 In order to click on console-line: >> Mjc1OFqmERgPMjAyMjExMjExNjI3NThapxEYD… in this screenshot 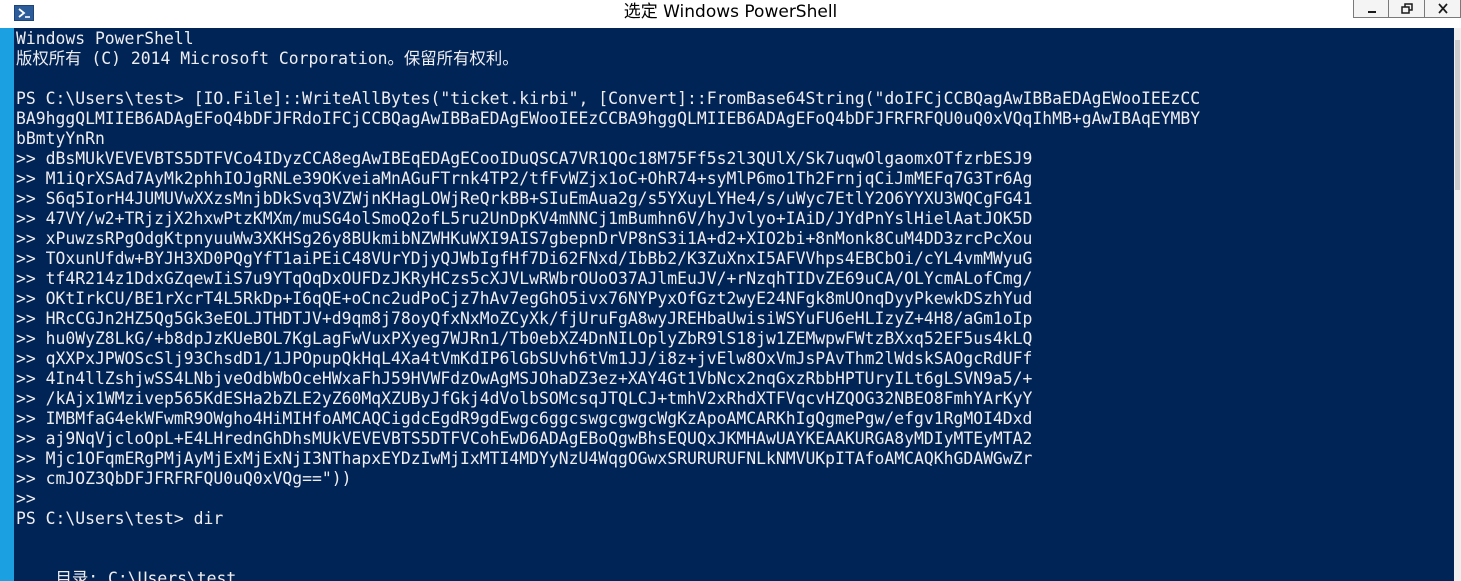, I will do `click(524, 458)`.